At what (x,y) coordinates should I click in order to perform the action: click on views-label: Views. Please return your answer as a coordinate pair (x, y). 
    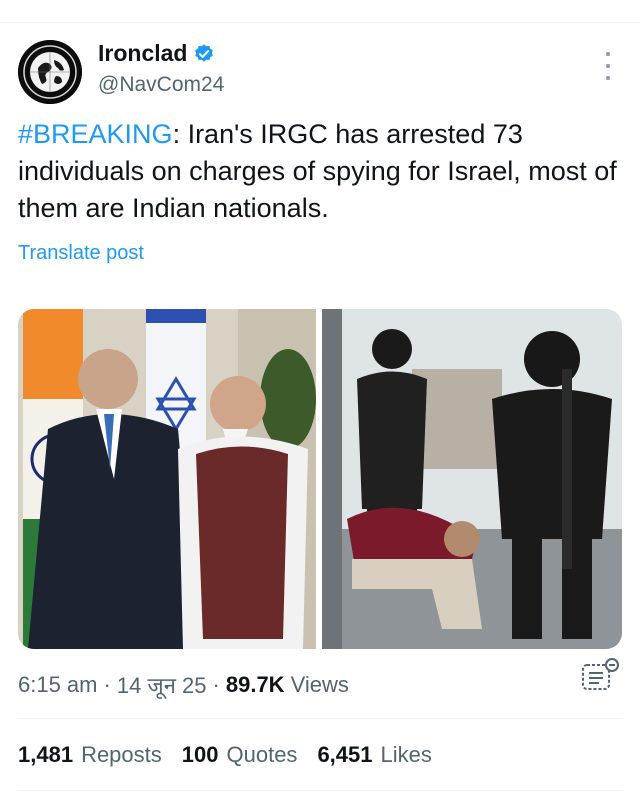
    Looking at the image, I should click on (319, 684).